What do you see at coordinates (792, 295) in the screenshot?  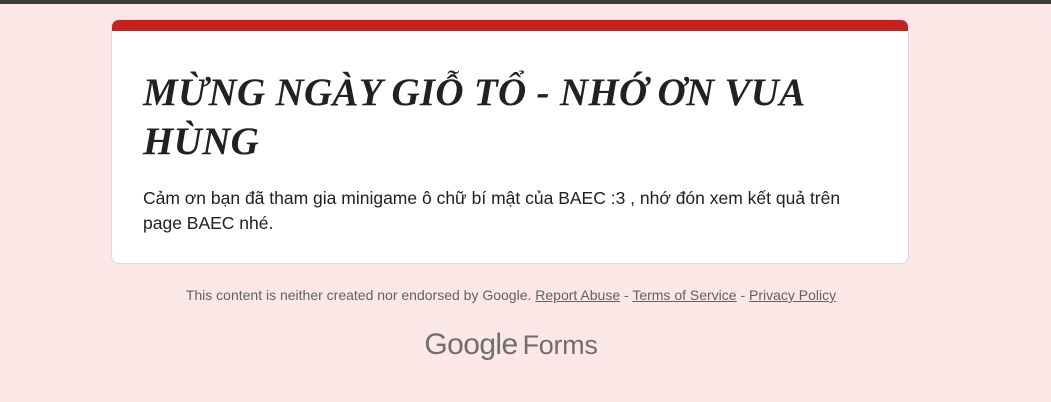 I see `privacy-policy-link: Privacy Policy` at bounding box center [792, 295].